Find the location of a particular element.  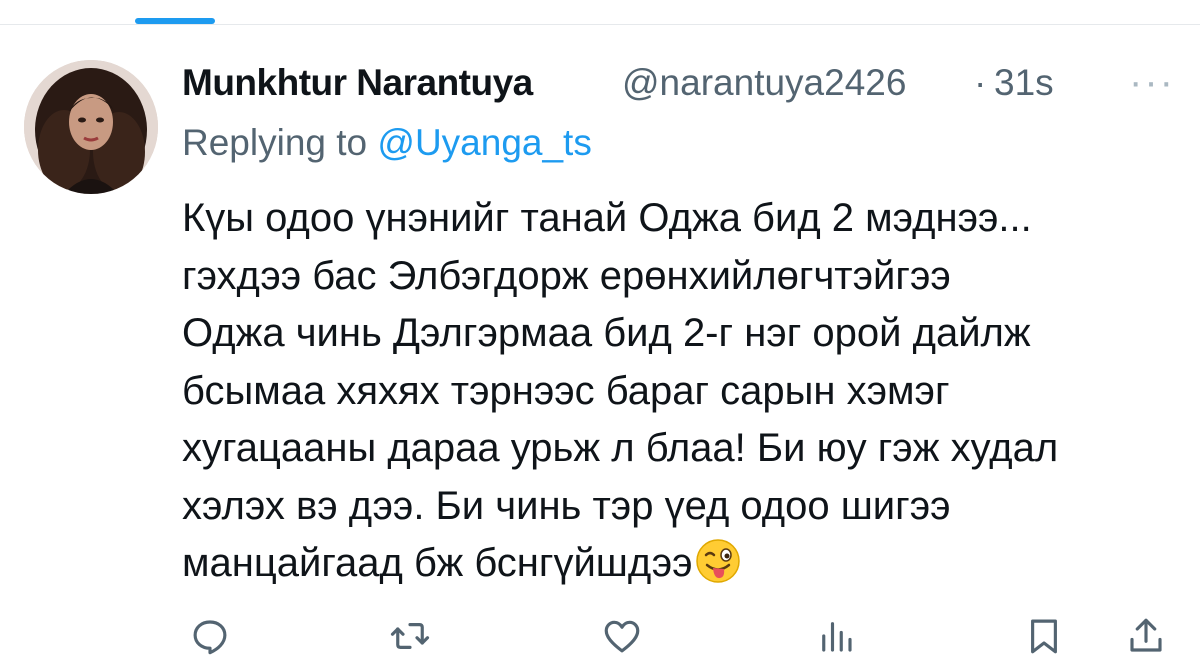

bookmark-button is located at coordinates (1044, 636).